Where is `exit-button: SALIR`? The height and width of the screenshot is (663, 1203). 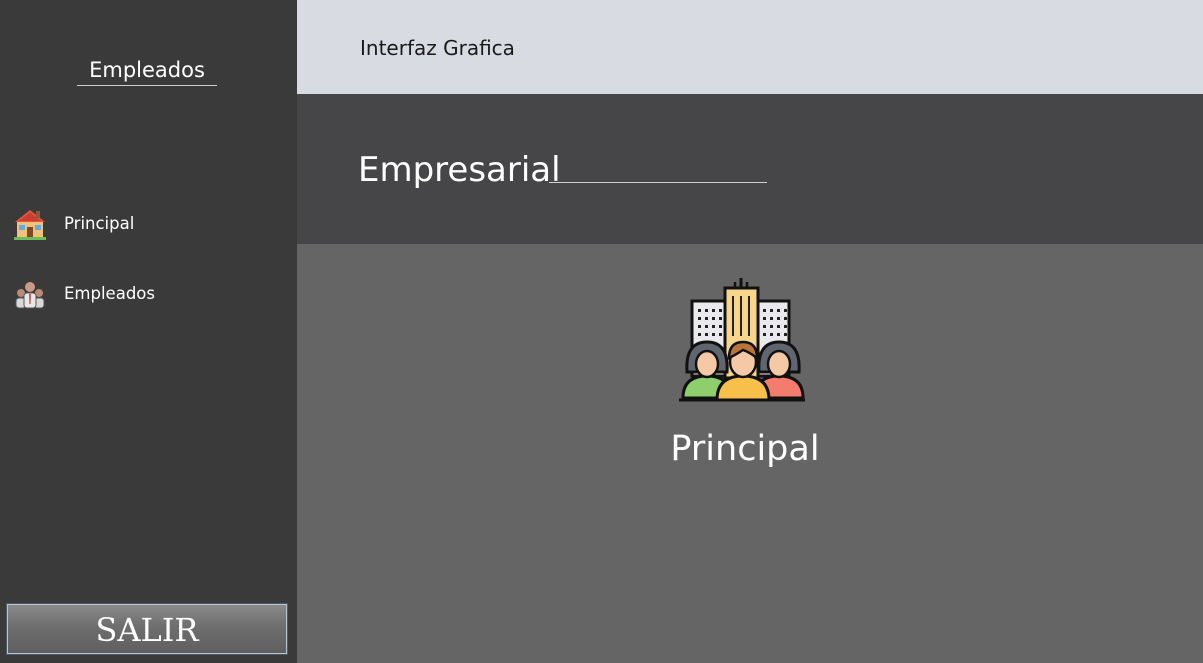 exit-button: SALIR is located at coordinates (147, 629).